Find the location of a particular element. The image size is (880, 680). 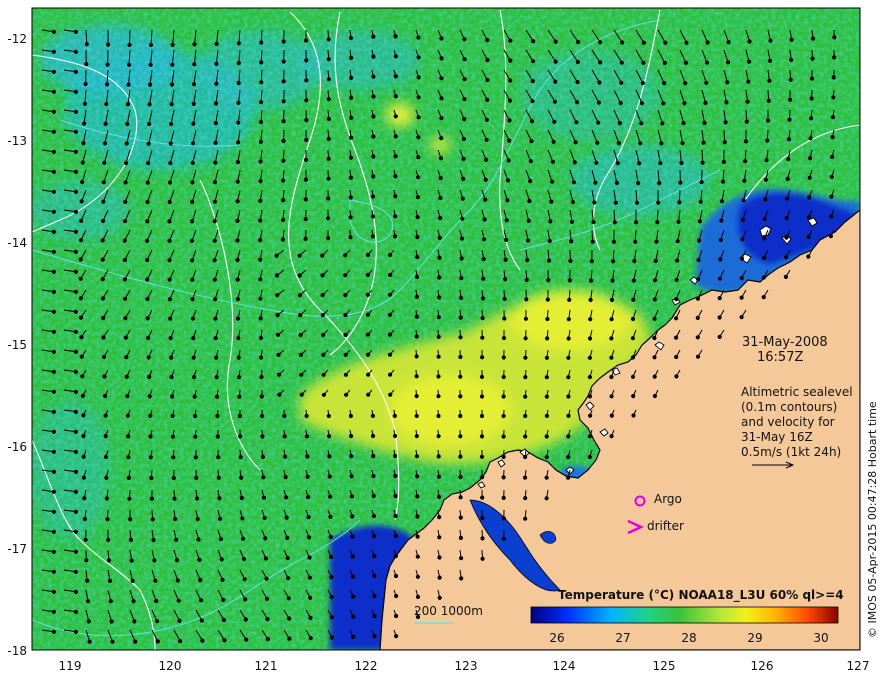

colorbar-title: Temperature (°C) NOAA18_L3U 60% ql>=4 is located at coordinates (701, 595).